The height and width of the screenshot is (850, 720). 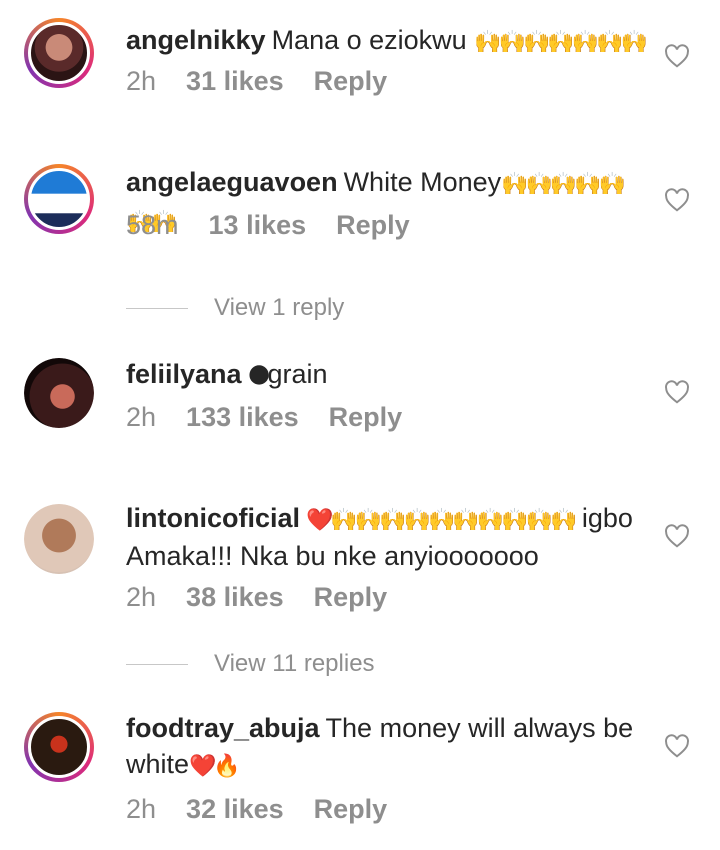 I want to click on comment-likes: 32 likes, so click(x=235, y=809).